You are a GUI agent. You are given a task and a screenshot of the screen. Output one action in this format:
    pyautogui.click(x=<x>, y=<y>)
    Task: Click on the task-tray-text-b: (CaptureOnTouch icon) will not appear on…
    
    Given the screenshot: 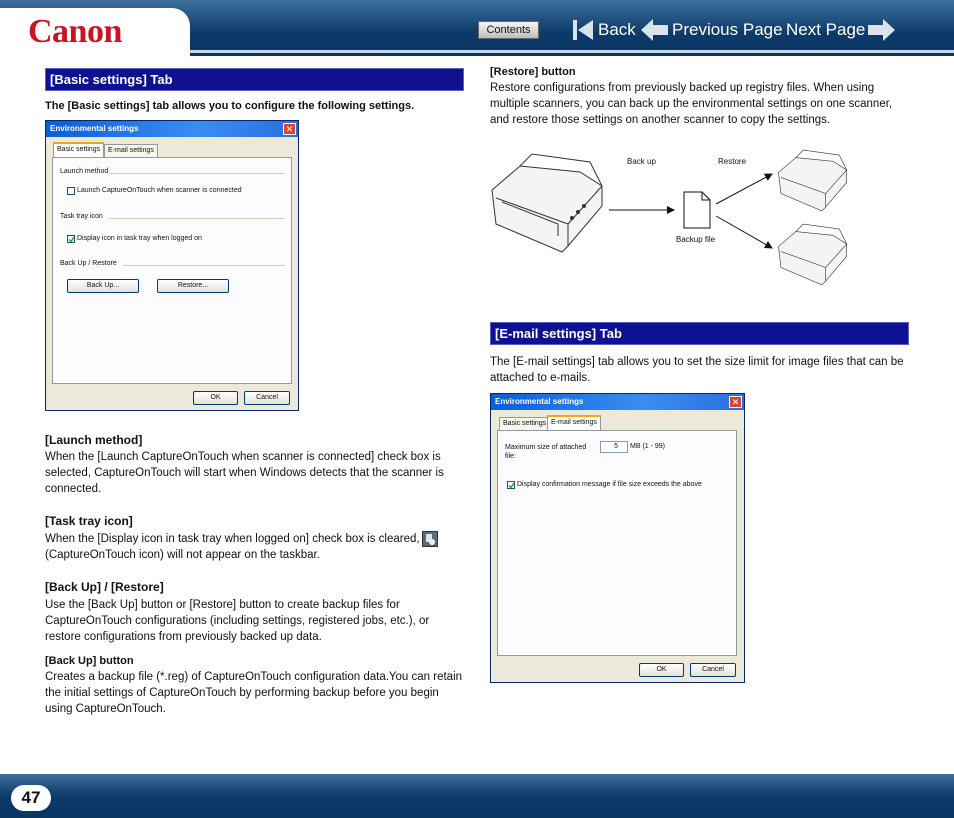 What is the action you would take?
    pyautogui.click(x=182, y=555)
    